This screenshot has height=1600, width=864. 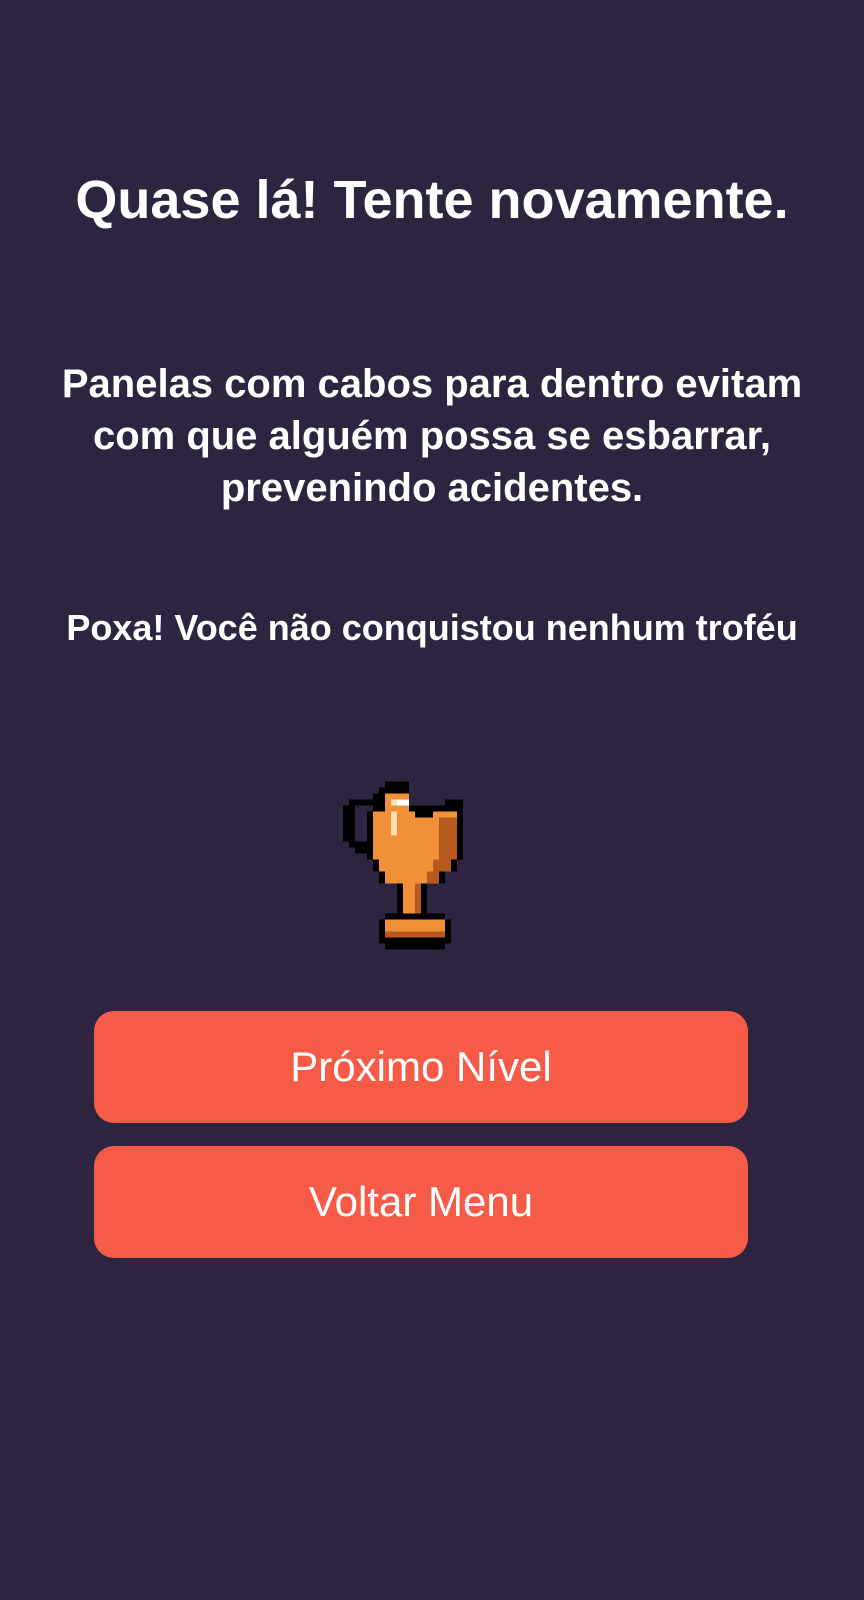 What do you see at coordinates (421, 1202) in the screenshot?
I see `back-to-menu-button: Voltar Menu` at bounding box center [421, 1202].